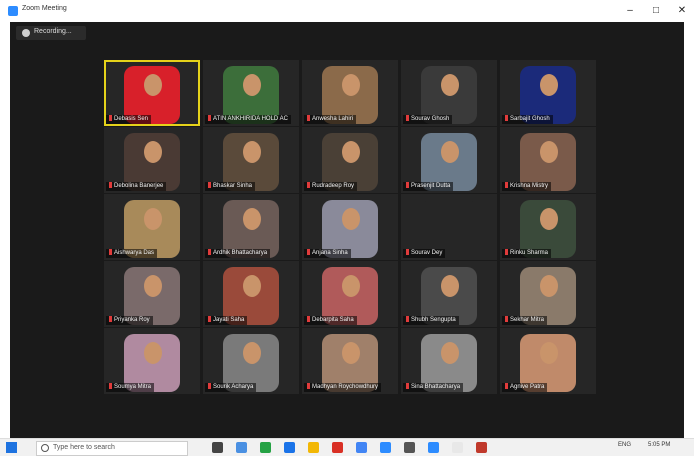 The height and width of the screenshot is (456, 694). What do you see at coordinates (350, 294) in the screenshot?
I see `participant-tile: Debarpita Saha` at bounding box center [350, 294].